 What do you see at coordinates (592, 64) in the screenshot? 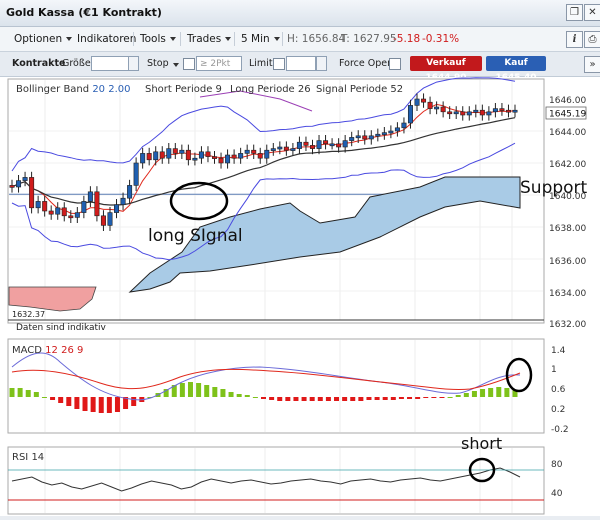
I see `expand-icon: »` at bounding box center [592, 64].